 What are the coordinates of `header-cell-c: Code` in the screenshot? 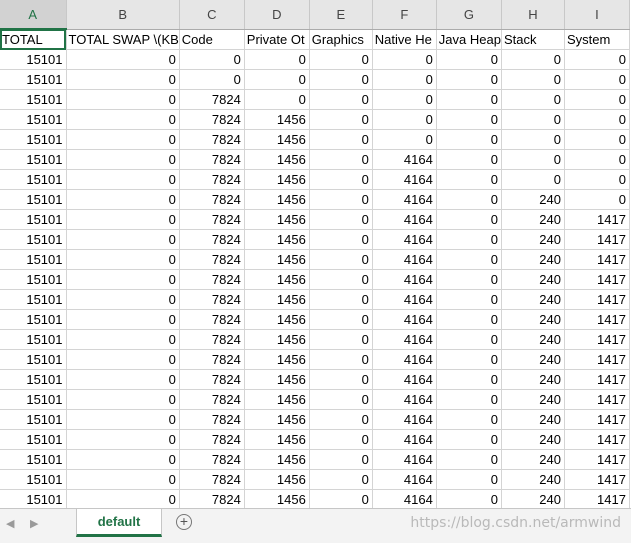 It's located at (212, 39).